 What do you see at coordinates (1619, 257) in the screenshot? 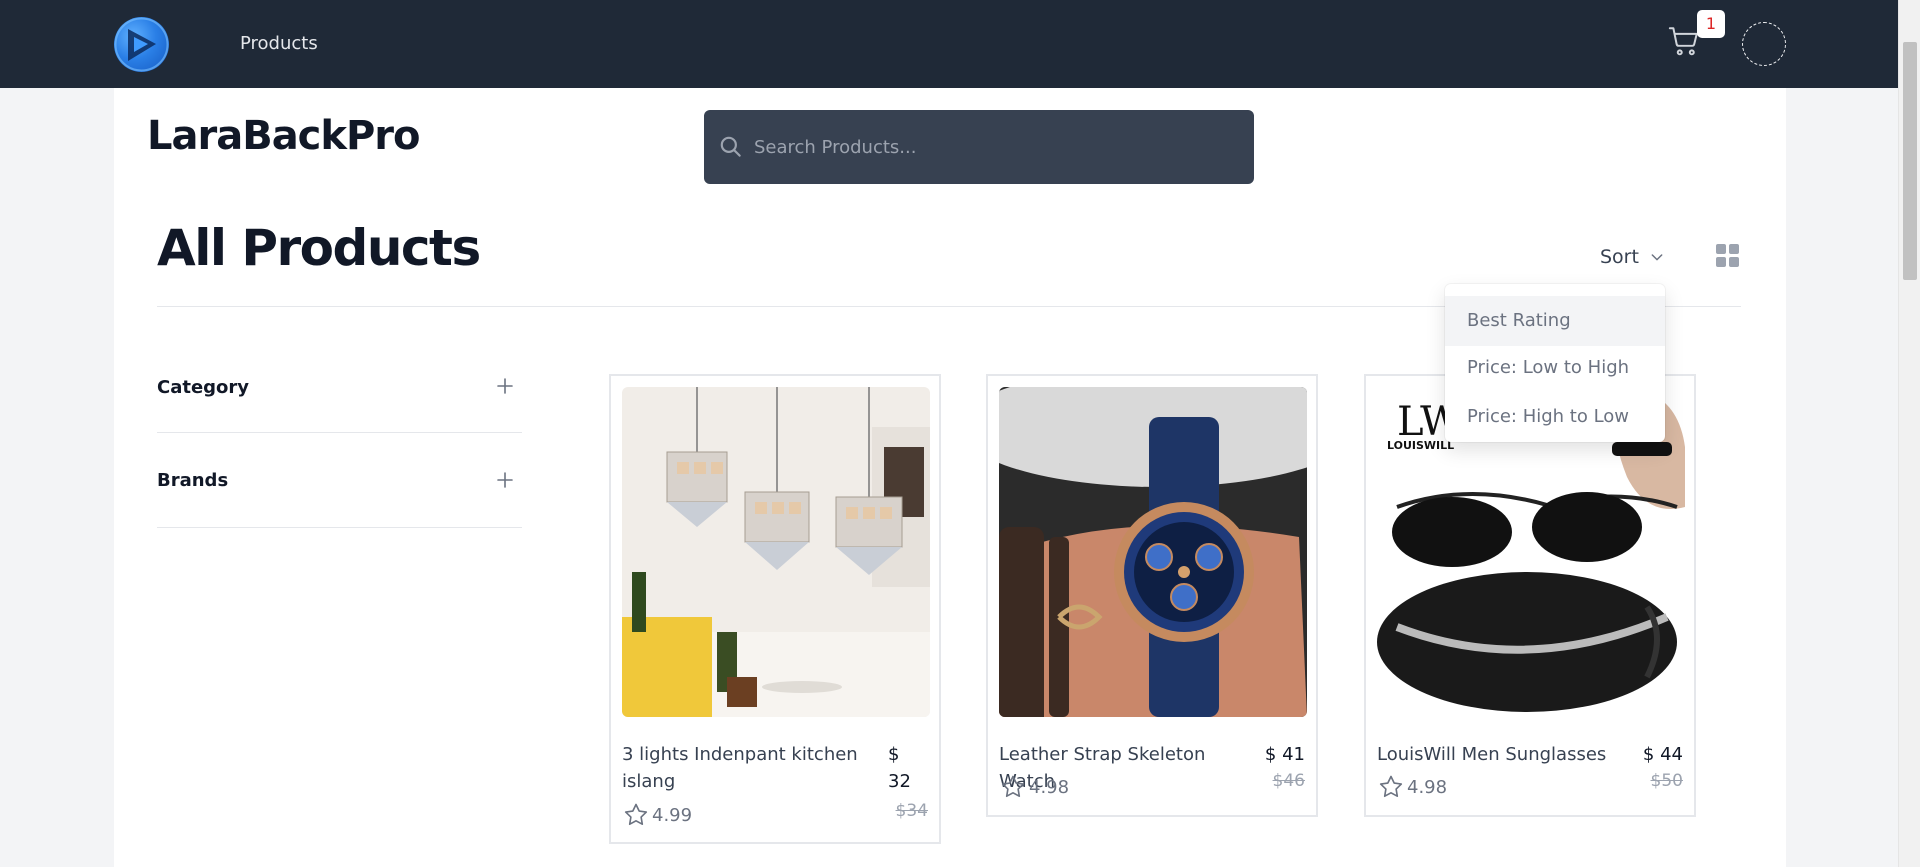
I see `sort-label: Sort` at bounding box center [1619, 257].